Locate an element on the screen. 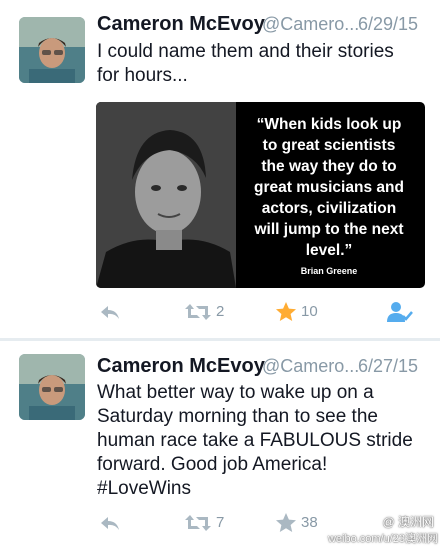  quote-line: great musicians and is located at coordinates (329, 187).